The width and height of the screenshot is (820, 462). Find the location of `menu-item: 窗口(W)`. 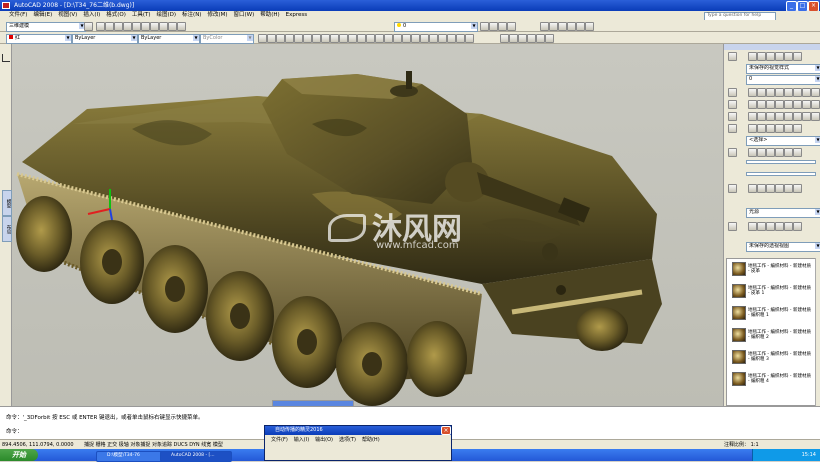

menu-item: 窗口(W) is located at coordinates (244, 15).